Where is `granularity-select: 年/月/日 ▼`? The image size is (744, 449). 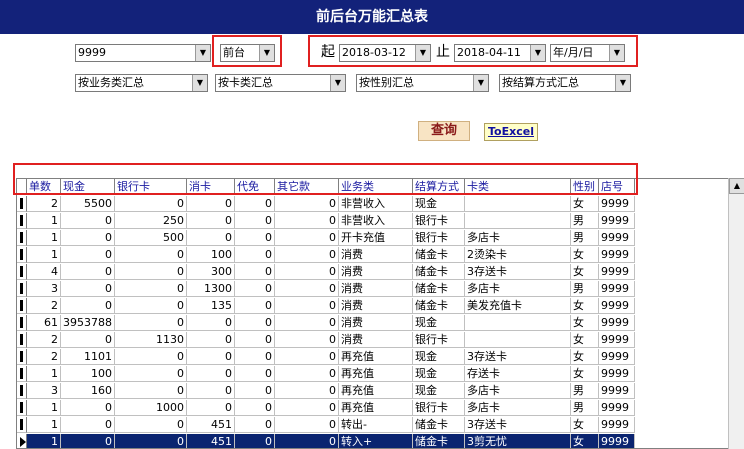
granularity-select: 年/月/日 ▼ is located at coordinates (587, 53).